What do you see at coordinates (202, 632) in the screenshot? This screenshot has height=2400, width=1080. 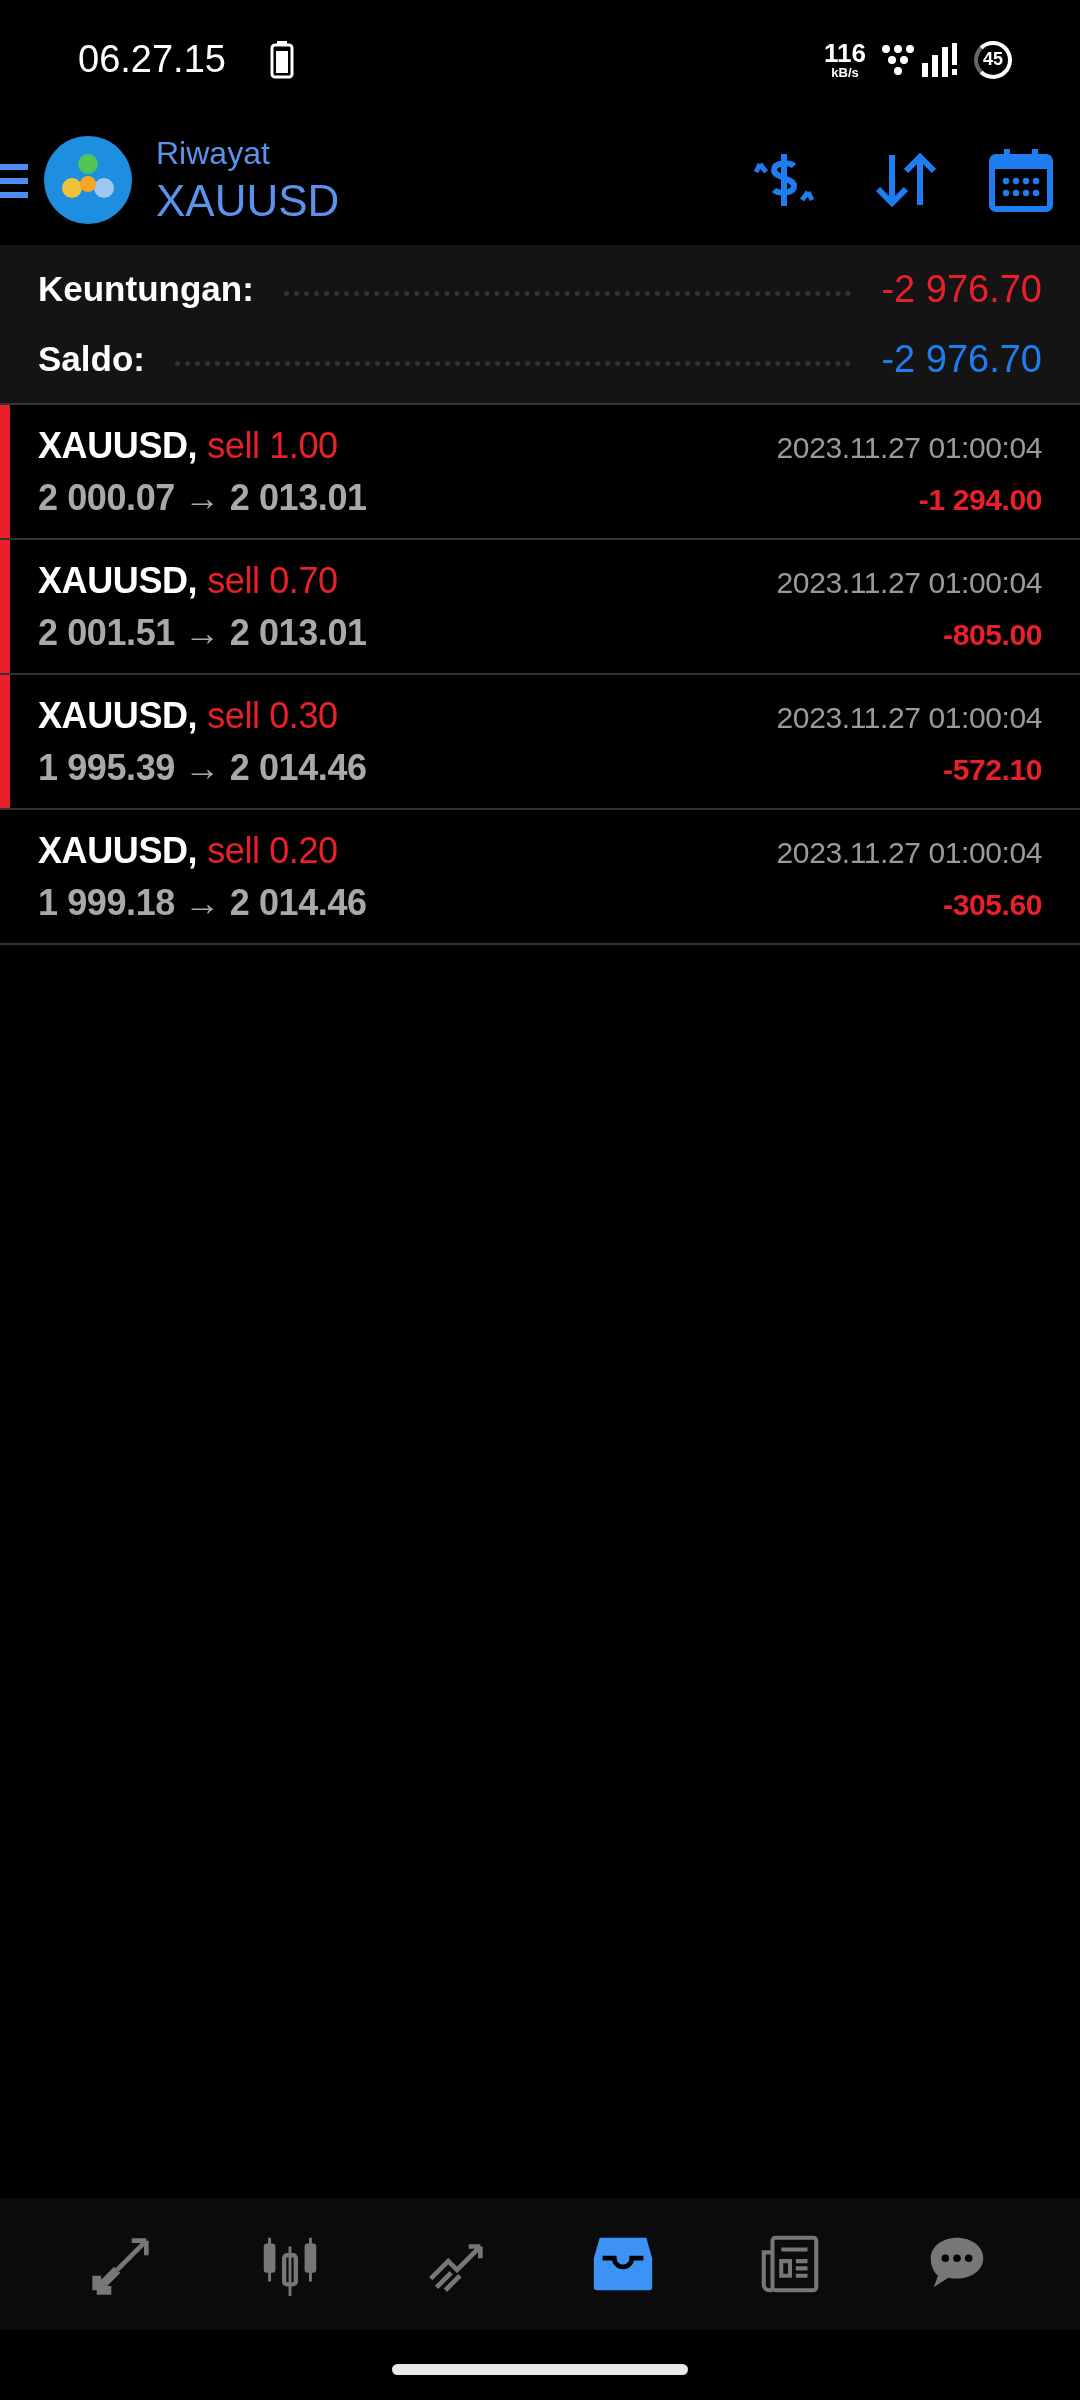 I see `deal-prices: 2 001.51 → 2 013.01` at bounding box center [202, 632].